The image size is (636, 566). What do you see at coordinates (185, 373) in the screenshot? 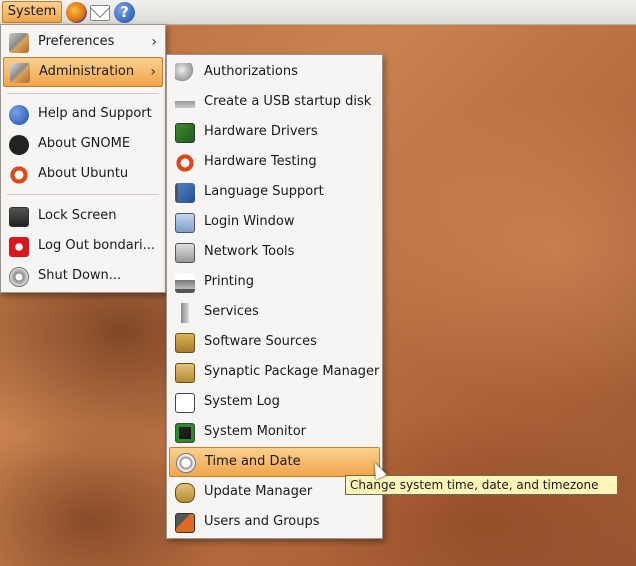
I see `synaptic-icon` at bounding box center [185, 373].